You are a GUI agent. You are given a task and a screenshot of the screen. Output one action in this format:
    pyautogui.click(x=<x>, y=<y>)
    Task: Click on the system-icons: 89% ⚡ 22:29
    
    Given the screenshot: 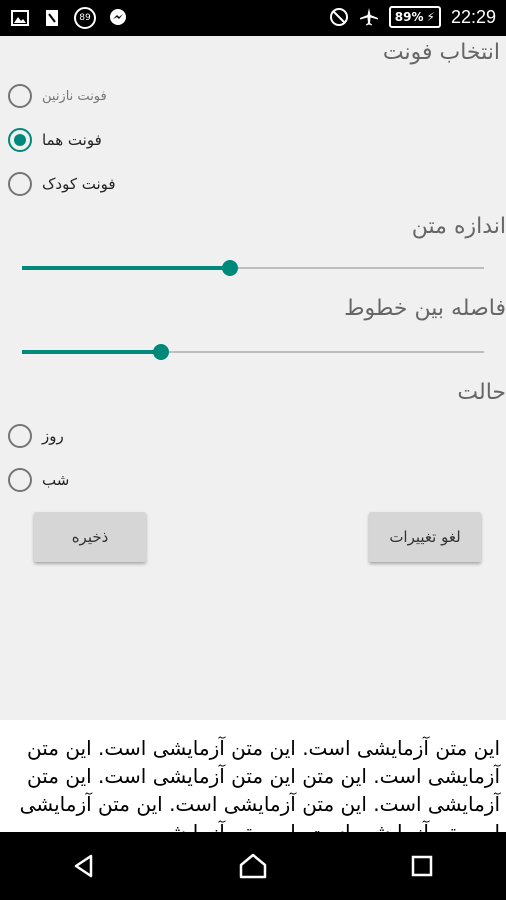 What is the action you would take?
    pyautogui.click(x=412, y=17)
    